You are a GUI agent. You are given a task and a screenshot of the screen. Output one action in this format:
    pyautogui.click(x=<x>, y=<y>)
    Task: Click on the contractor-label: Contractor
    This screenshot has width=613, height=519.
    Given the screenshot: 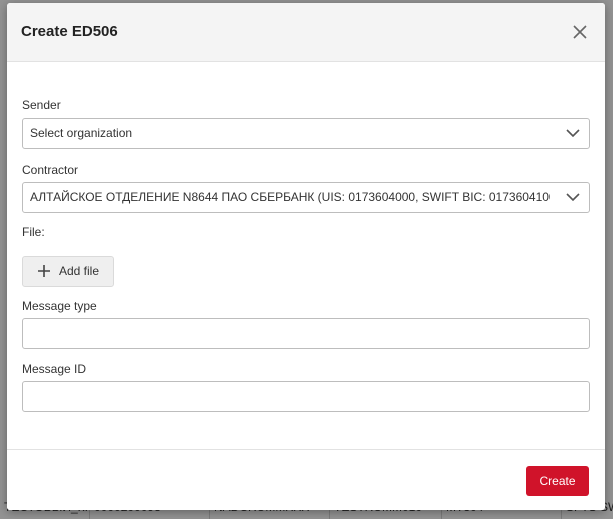 What is the action you would take?
    pyautogui.click(x=50, y=170)
    